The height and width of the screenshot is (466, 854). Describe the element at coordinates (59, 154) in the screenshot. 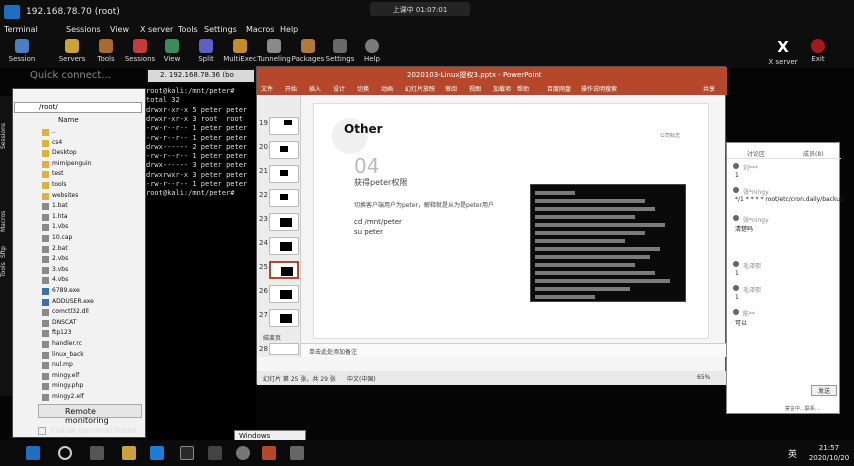

I see `sftp-file-item: Desktop` at that location.